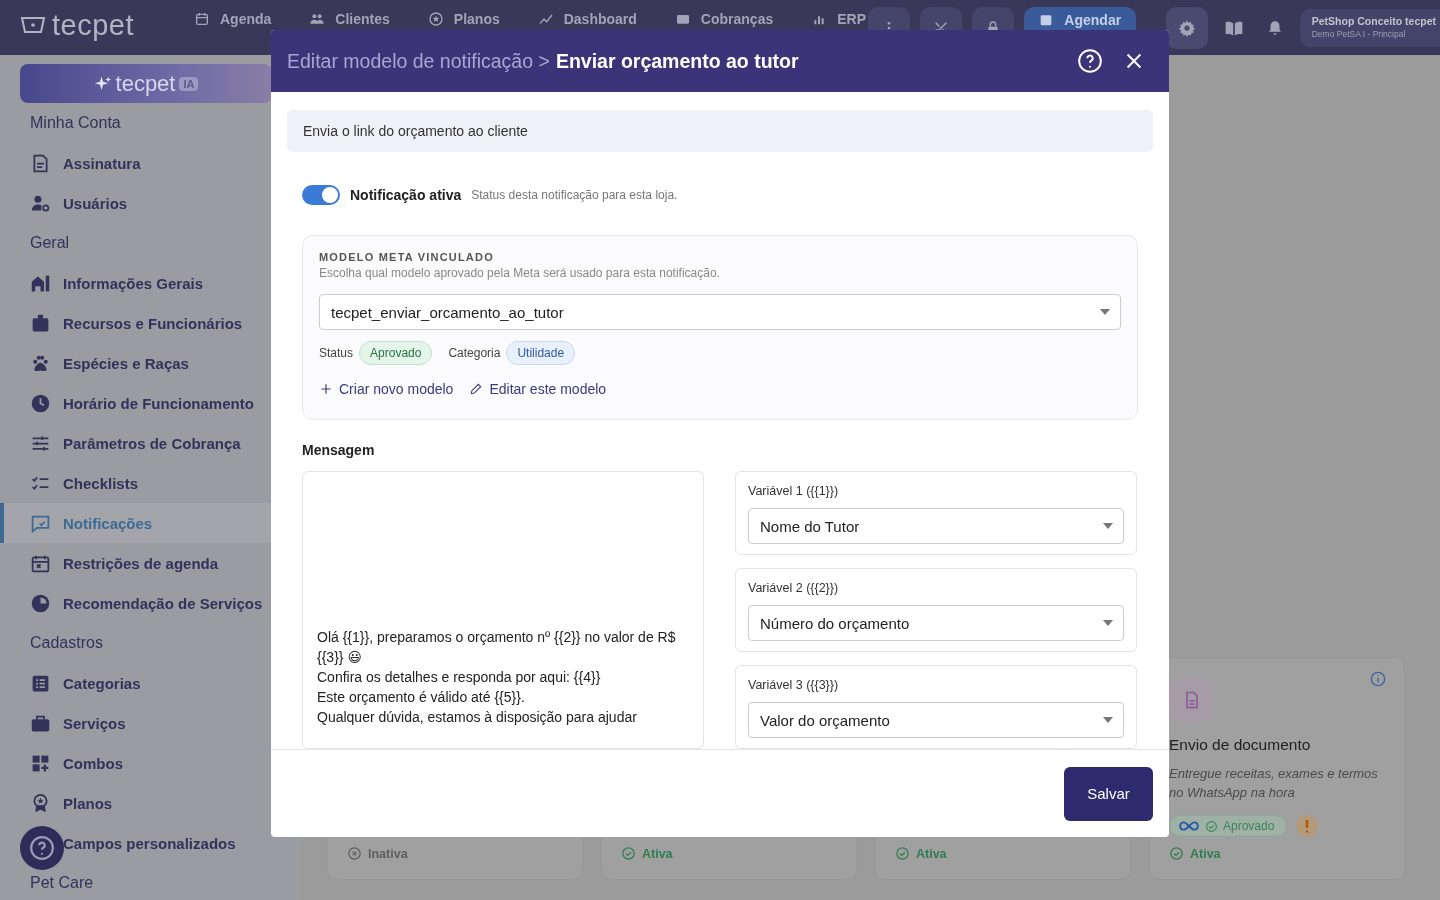 The height and width of the screenshot is (900, 1440). What do you see at coordinates (93, 25) in the screenshot?
I see `logo-text: tecpet` at bounding box center [93, 25].